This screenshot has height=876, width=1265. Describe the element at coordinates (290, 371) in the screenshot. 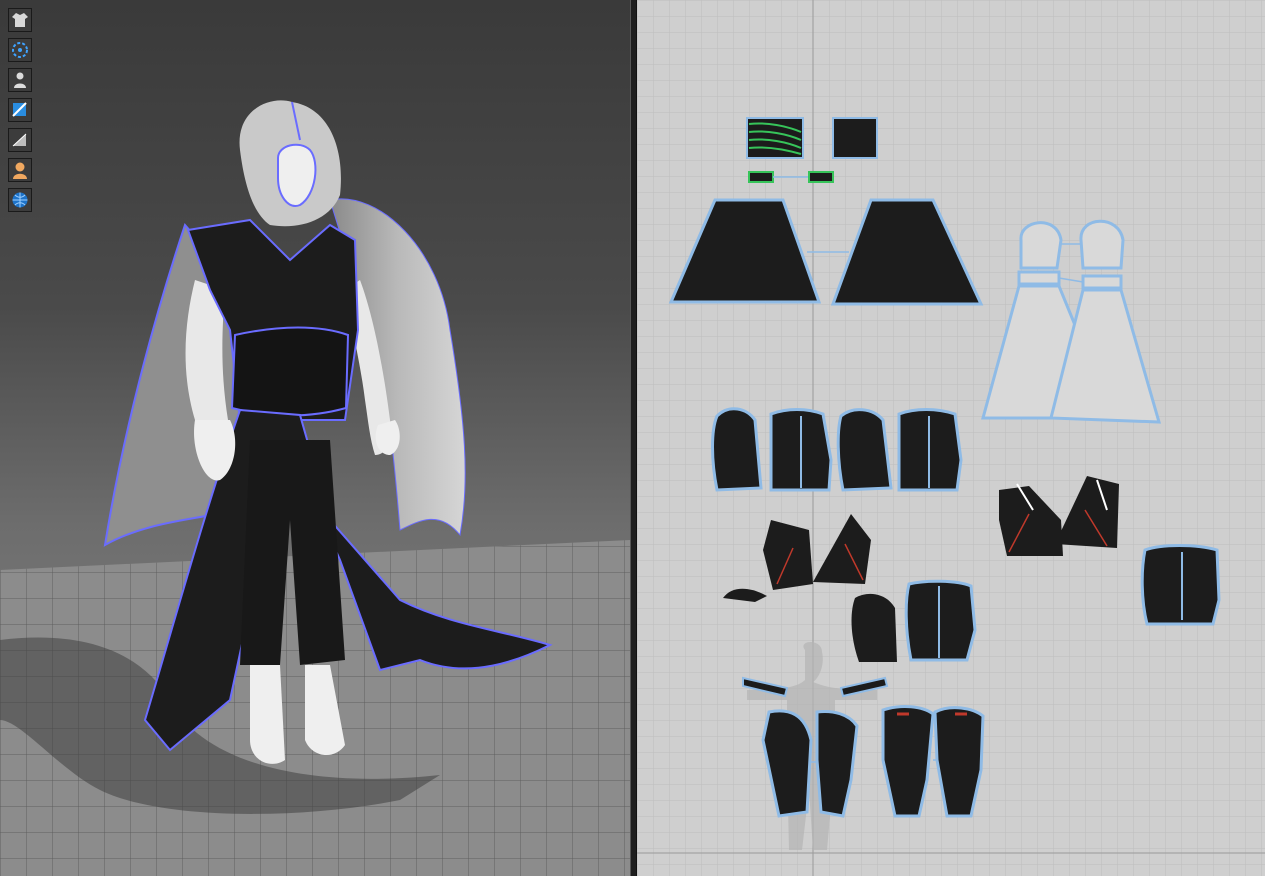

I see `sash` at that location.